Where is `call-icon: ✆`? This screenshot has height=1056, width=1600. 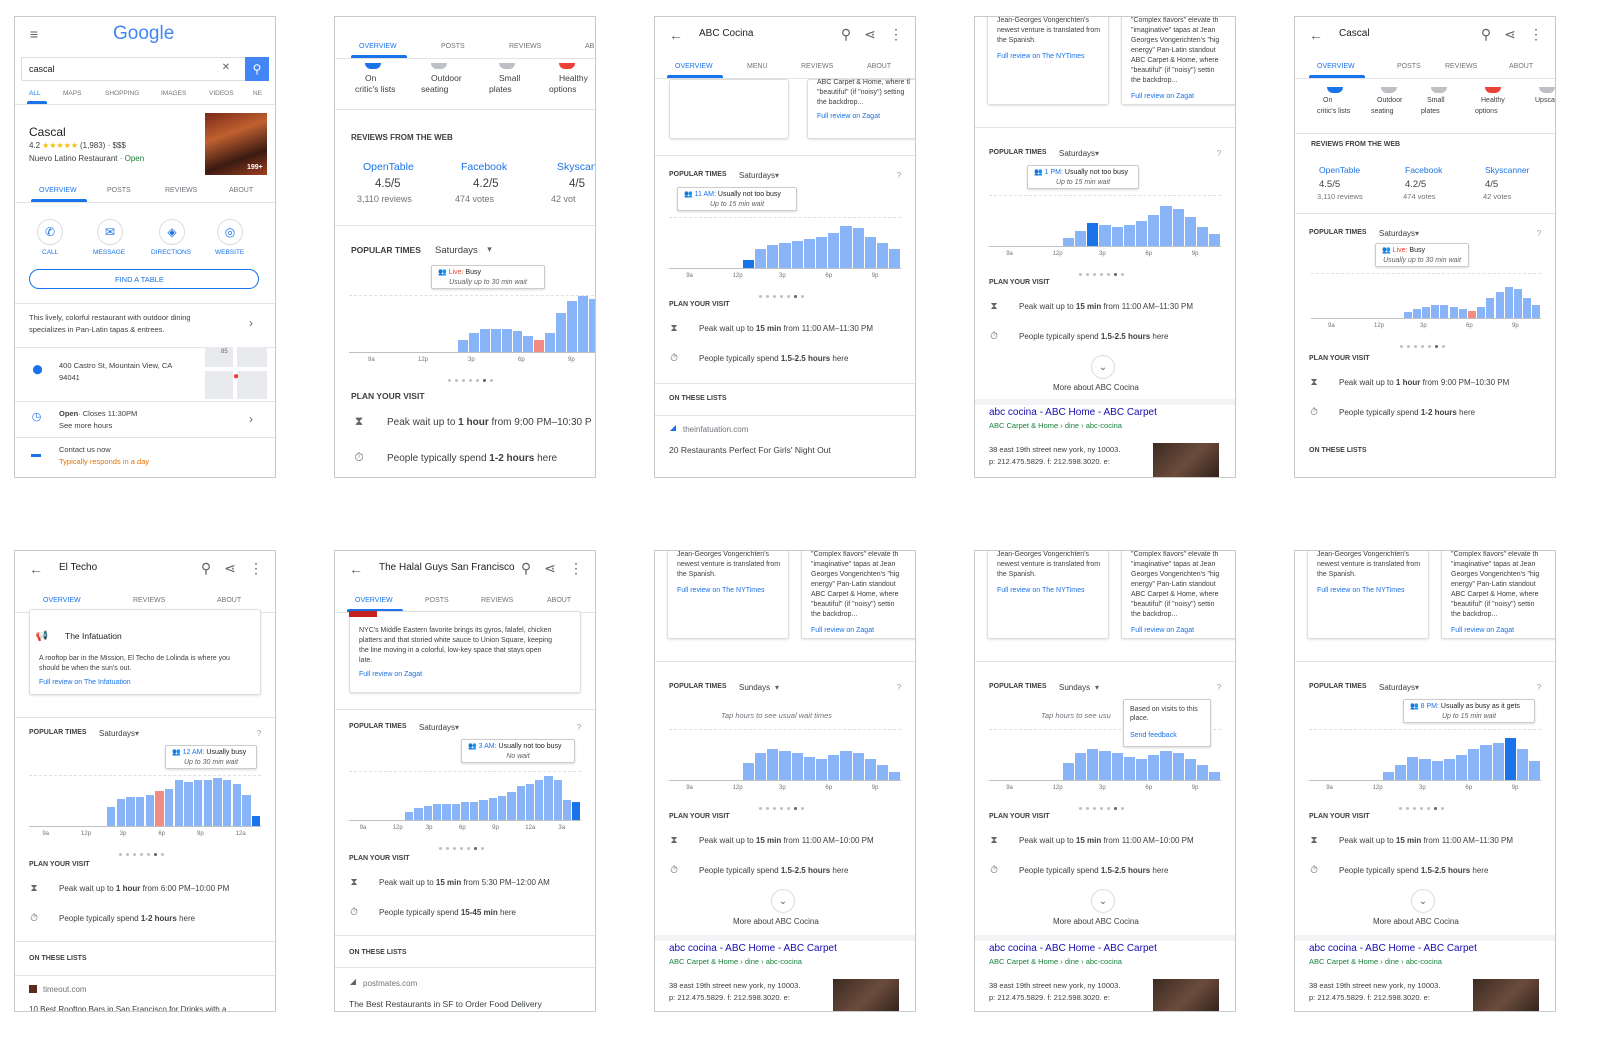
call-icon: ✆ is located at coordinates (50, 232).